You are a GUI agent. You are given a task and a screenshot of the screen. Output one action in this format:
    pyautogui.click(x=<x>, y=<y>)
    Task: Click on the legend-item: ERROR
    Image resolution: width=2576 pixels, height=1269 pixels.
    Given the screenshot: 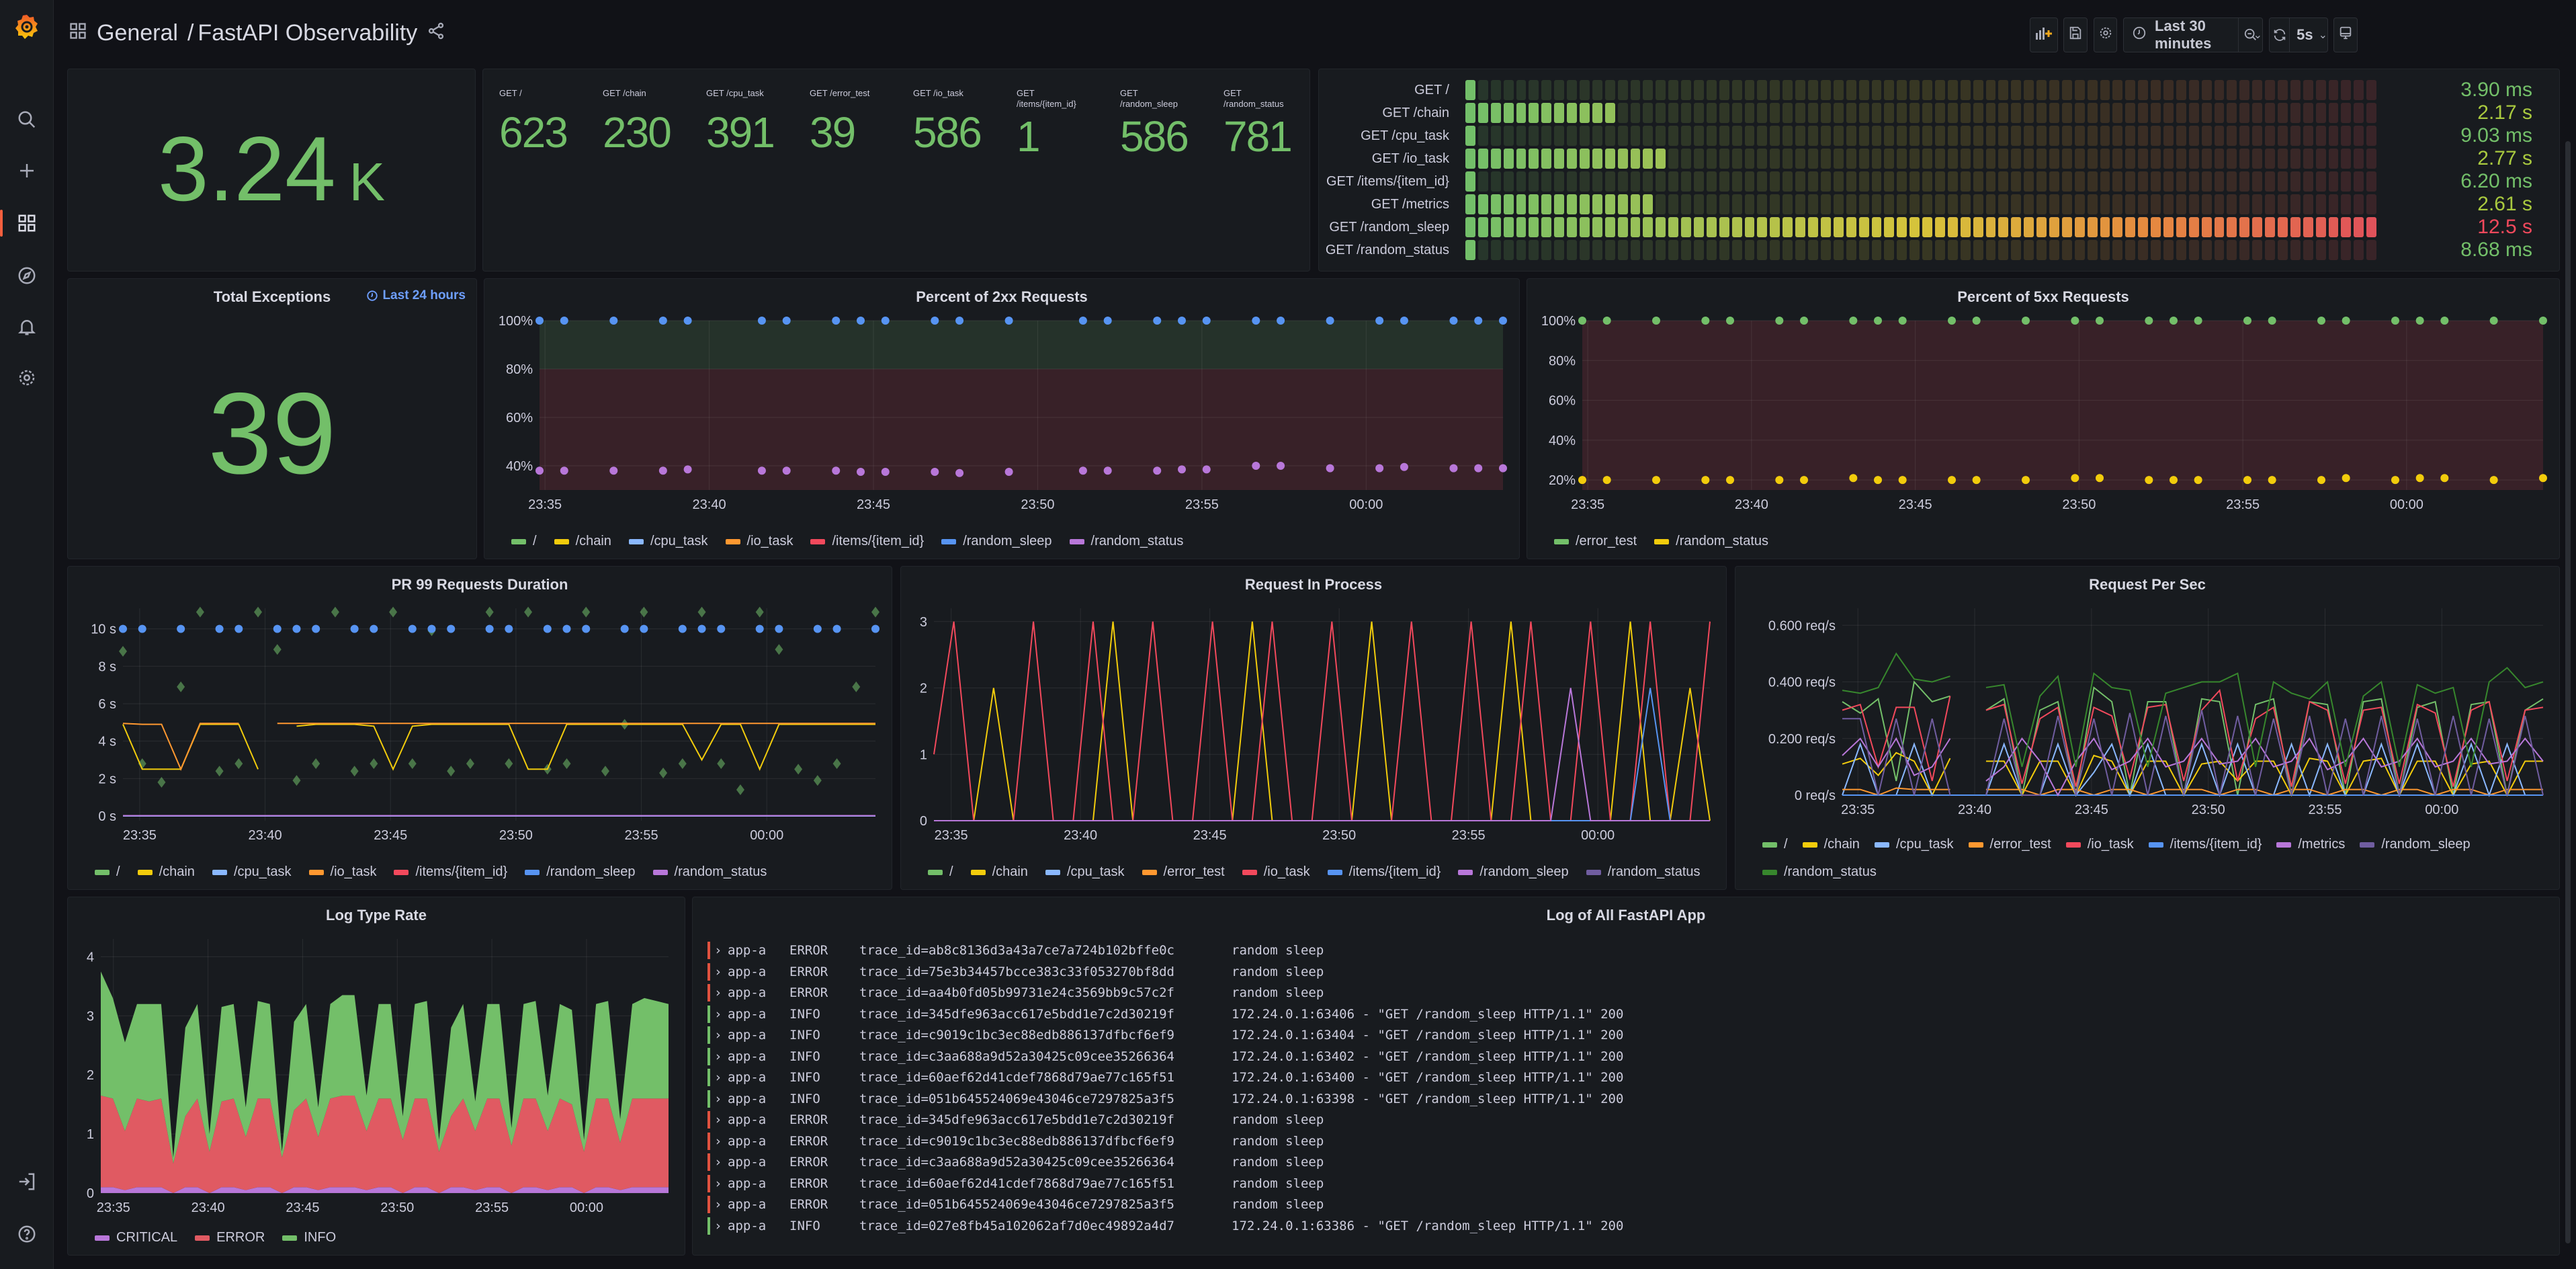 What is the action you would take?
    pyautogui.click(x=230, y=1237)
    